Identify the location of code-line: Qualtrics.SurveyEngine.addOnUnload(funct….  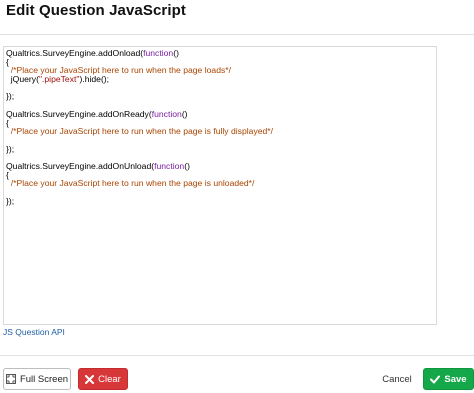
(139, 166).